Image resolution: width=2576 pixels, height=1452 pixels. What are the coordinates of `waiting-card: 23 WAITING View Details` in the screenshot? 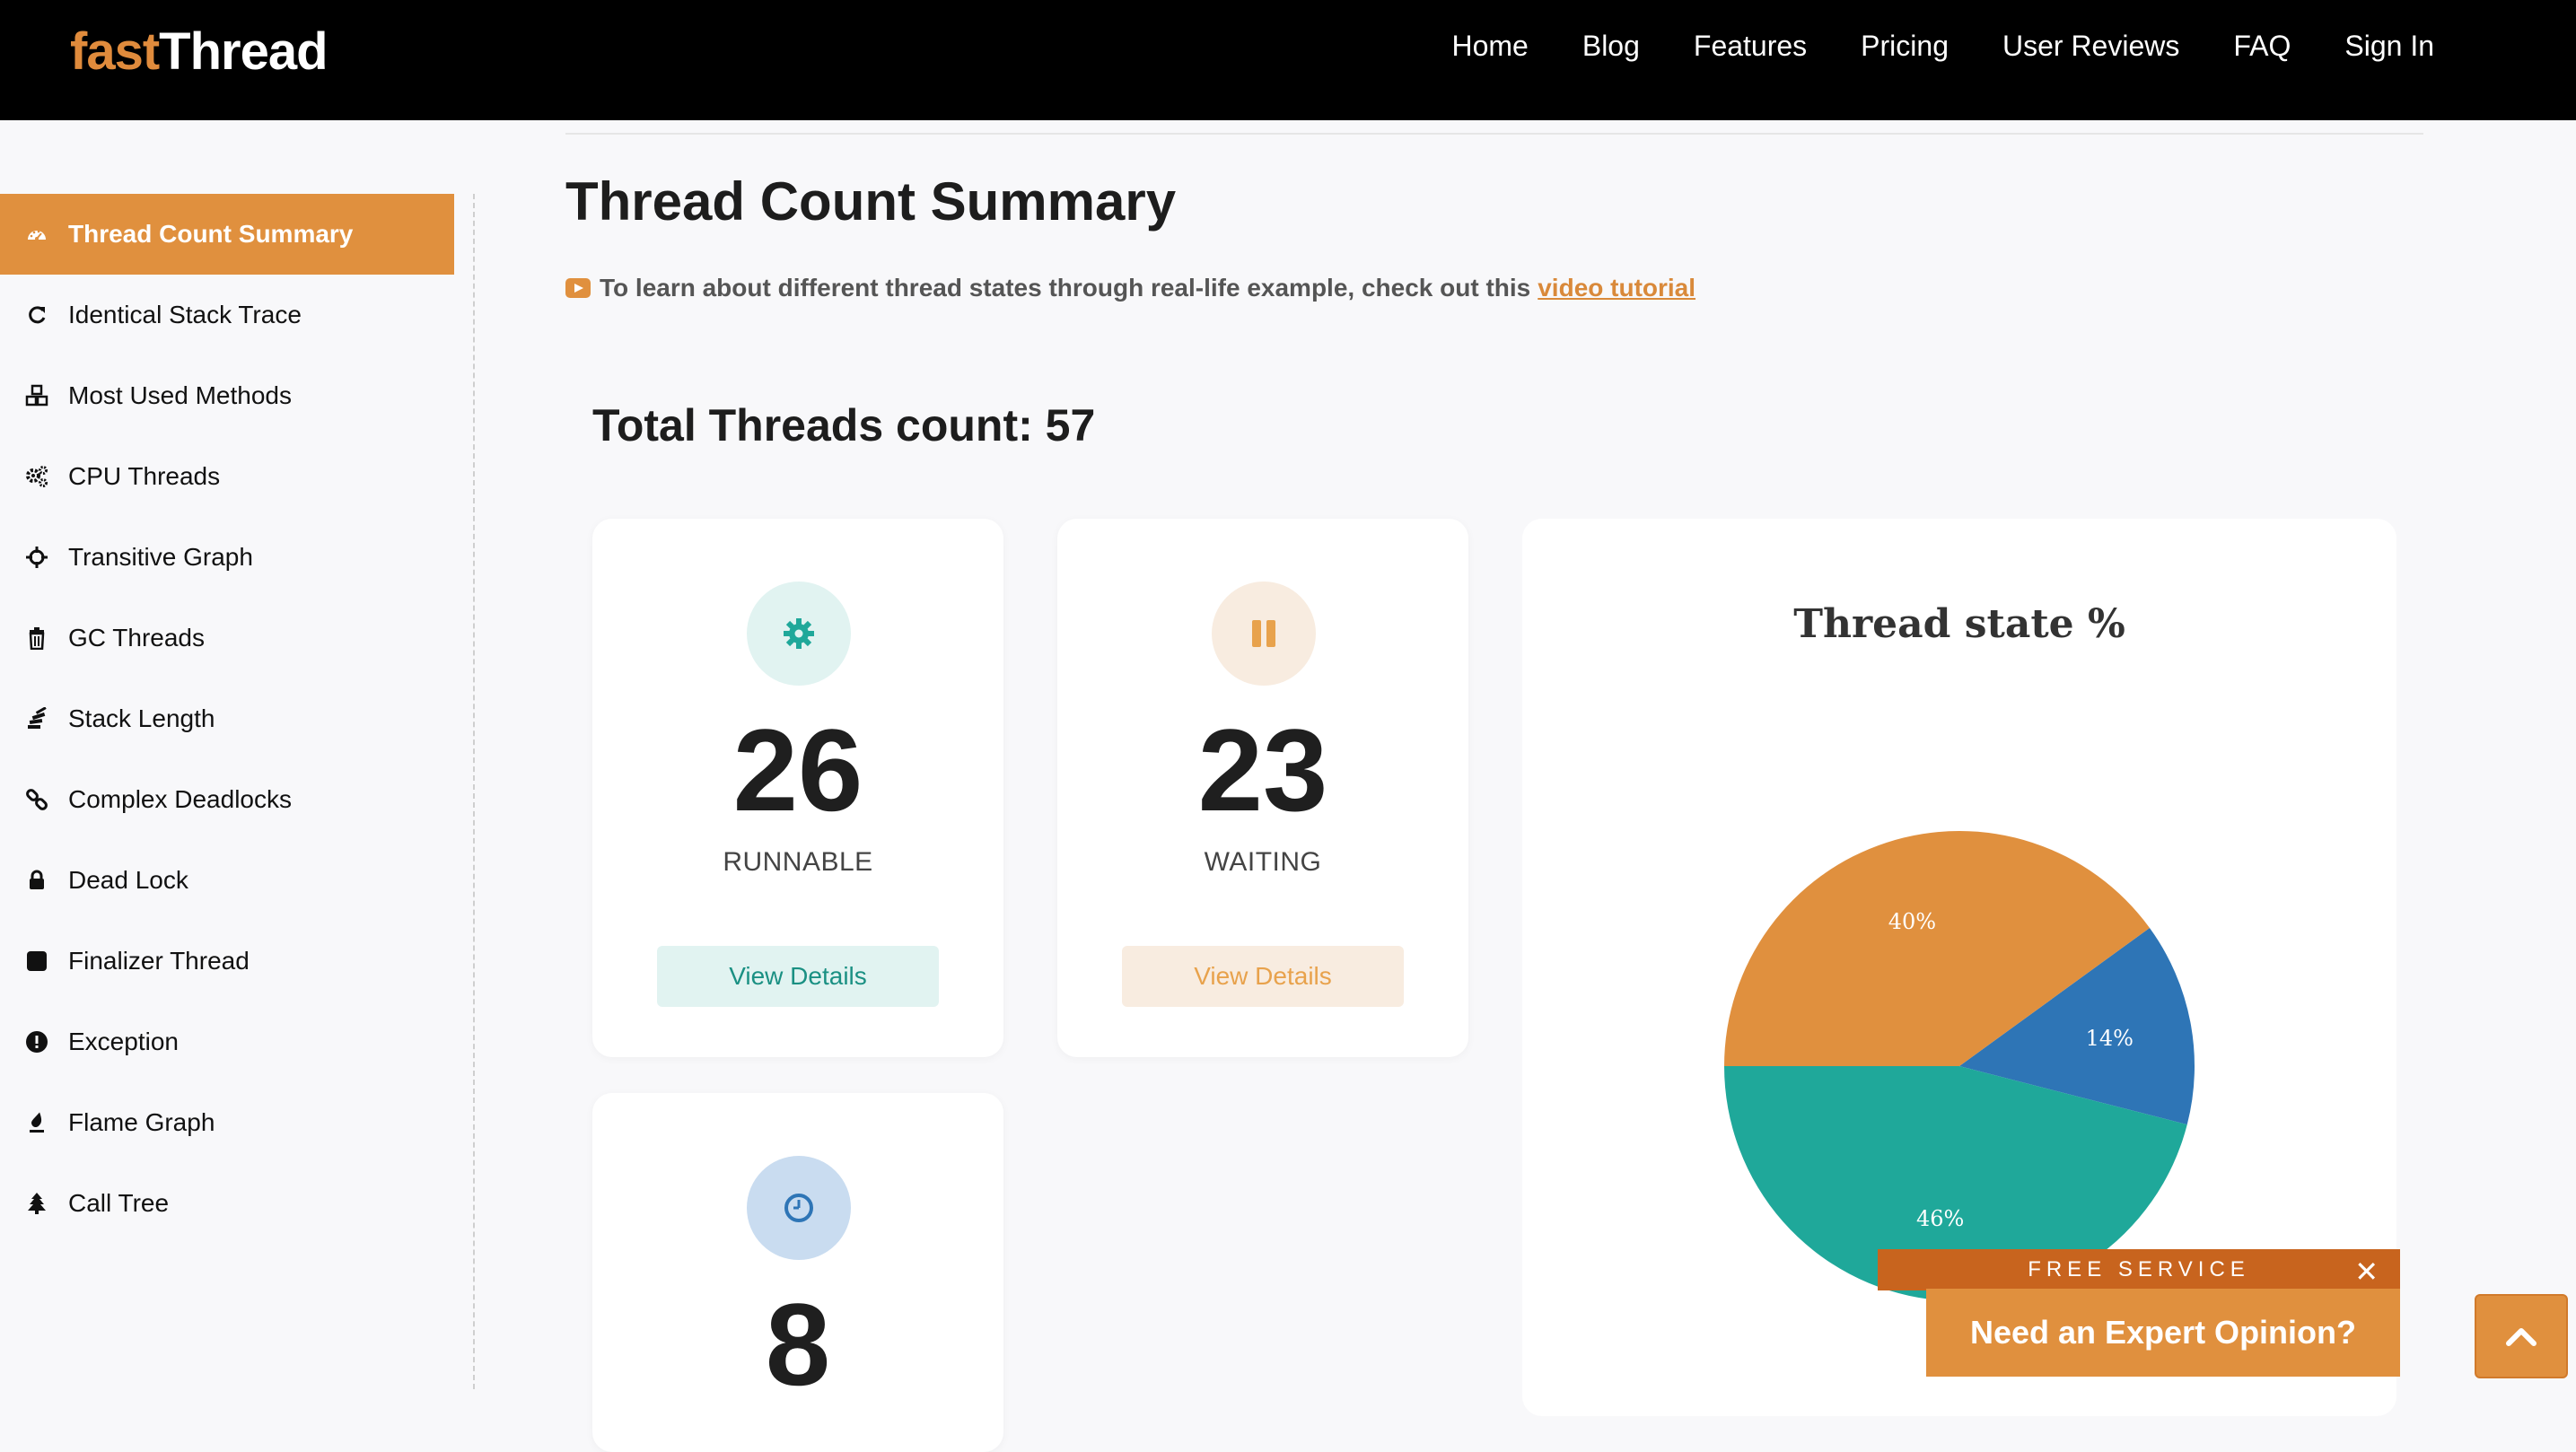 It's located at (1262, 788).